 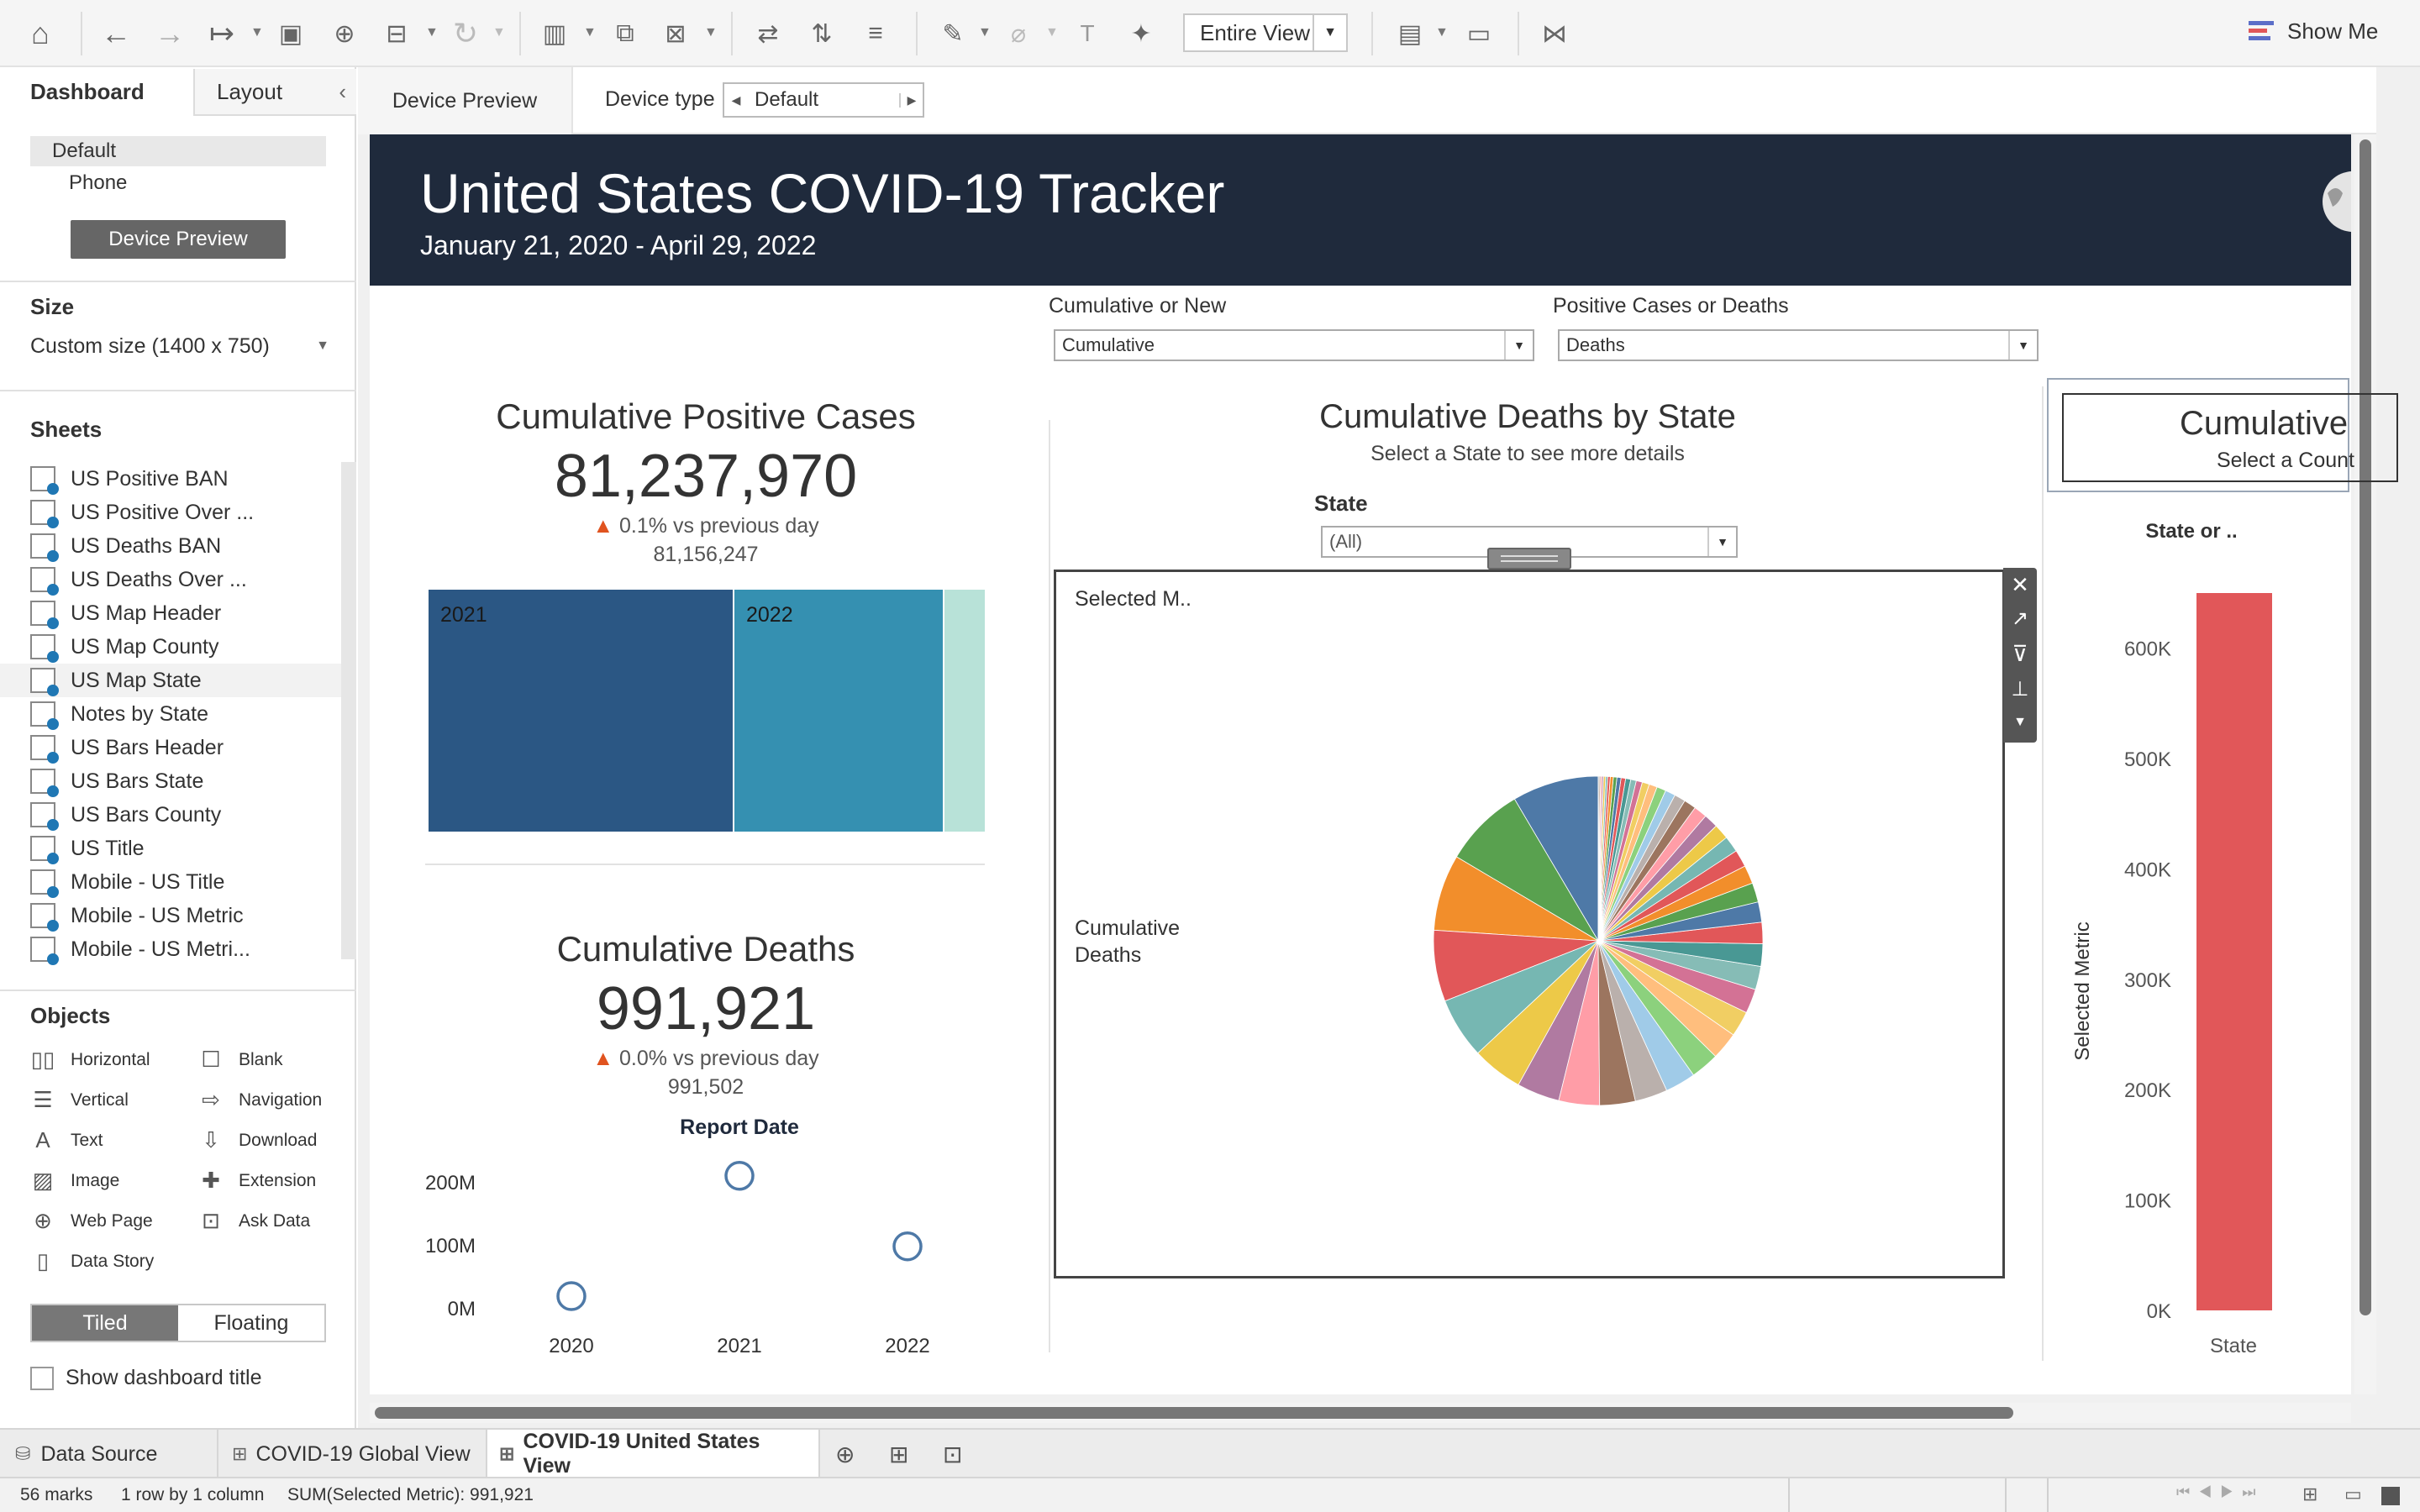 What do you see at coordinates (768, 33) in the screenshot?
I see `swap-icon: ⇄` at bounding box center [768, 33].